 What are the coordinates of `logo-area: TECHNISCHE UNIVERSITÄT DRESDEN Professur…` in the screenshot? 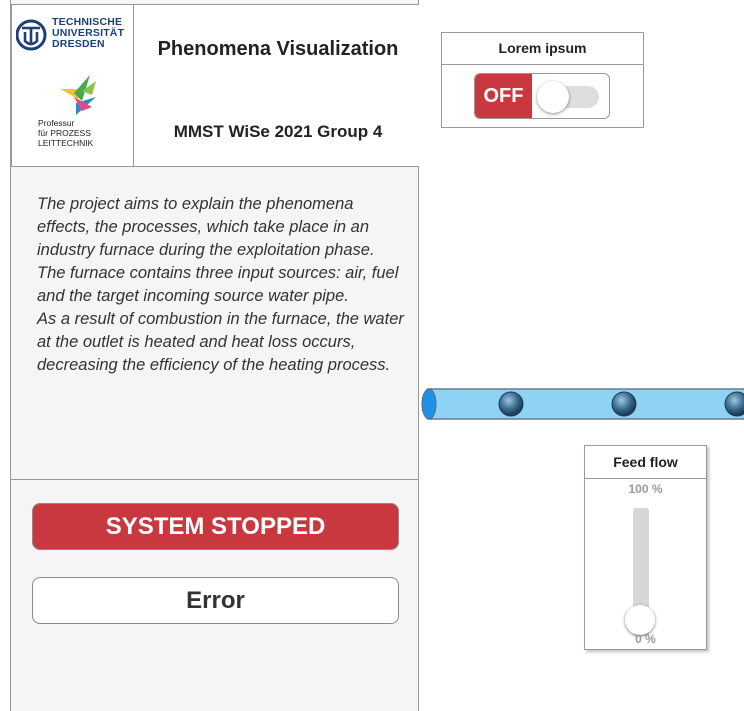 It's located at (73, 85).